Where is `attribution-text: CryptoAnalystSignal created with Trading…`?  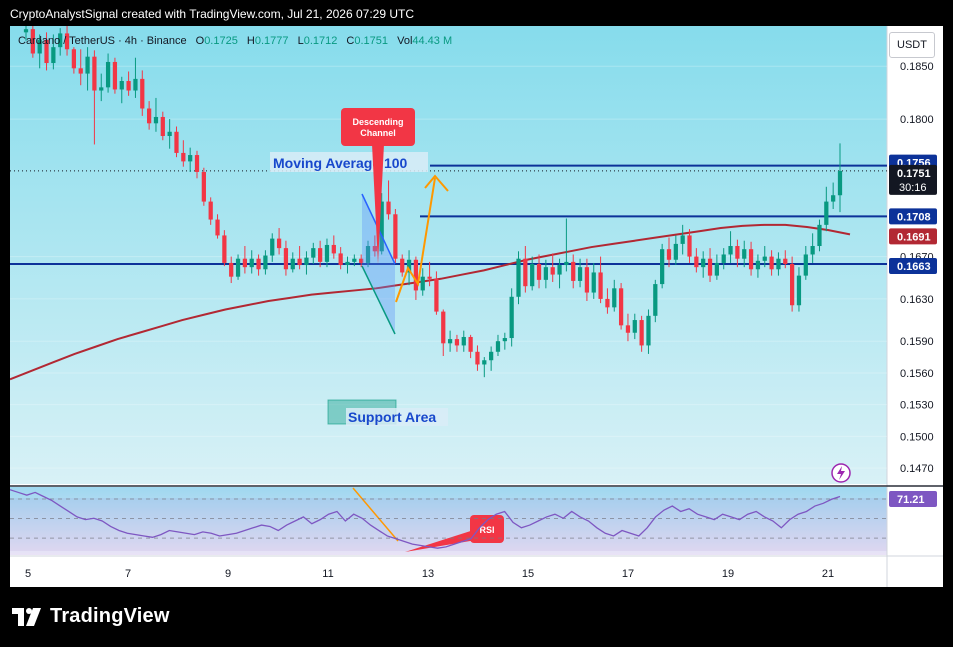 attribution-text: CryptoAnalystSignal created with Trading… is located at coordinates (212, 14).